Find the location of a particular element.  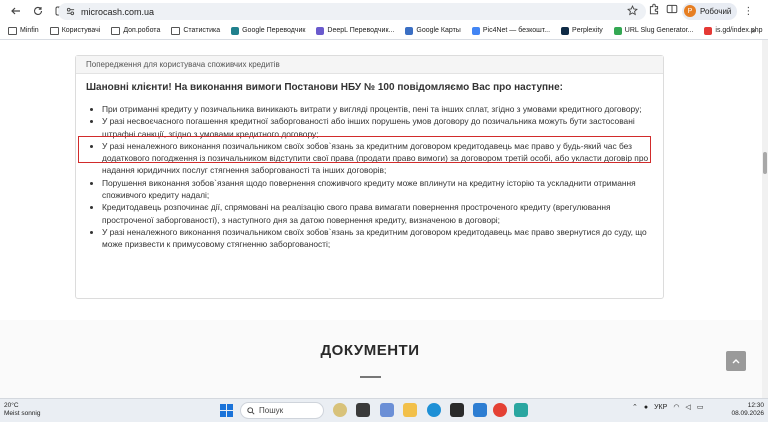

chevron-up-icon is located at coordinates (736, 361).